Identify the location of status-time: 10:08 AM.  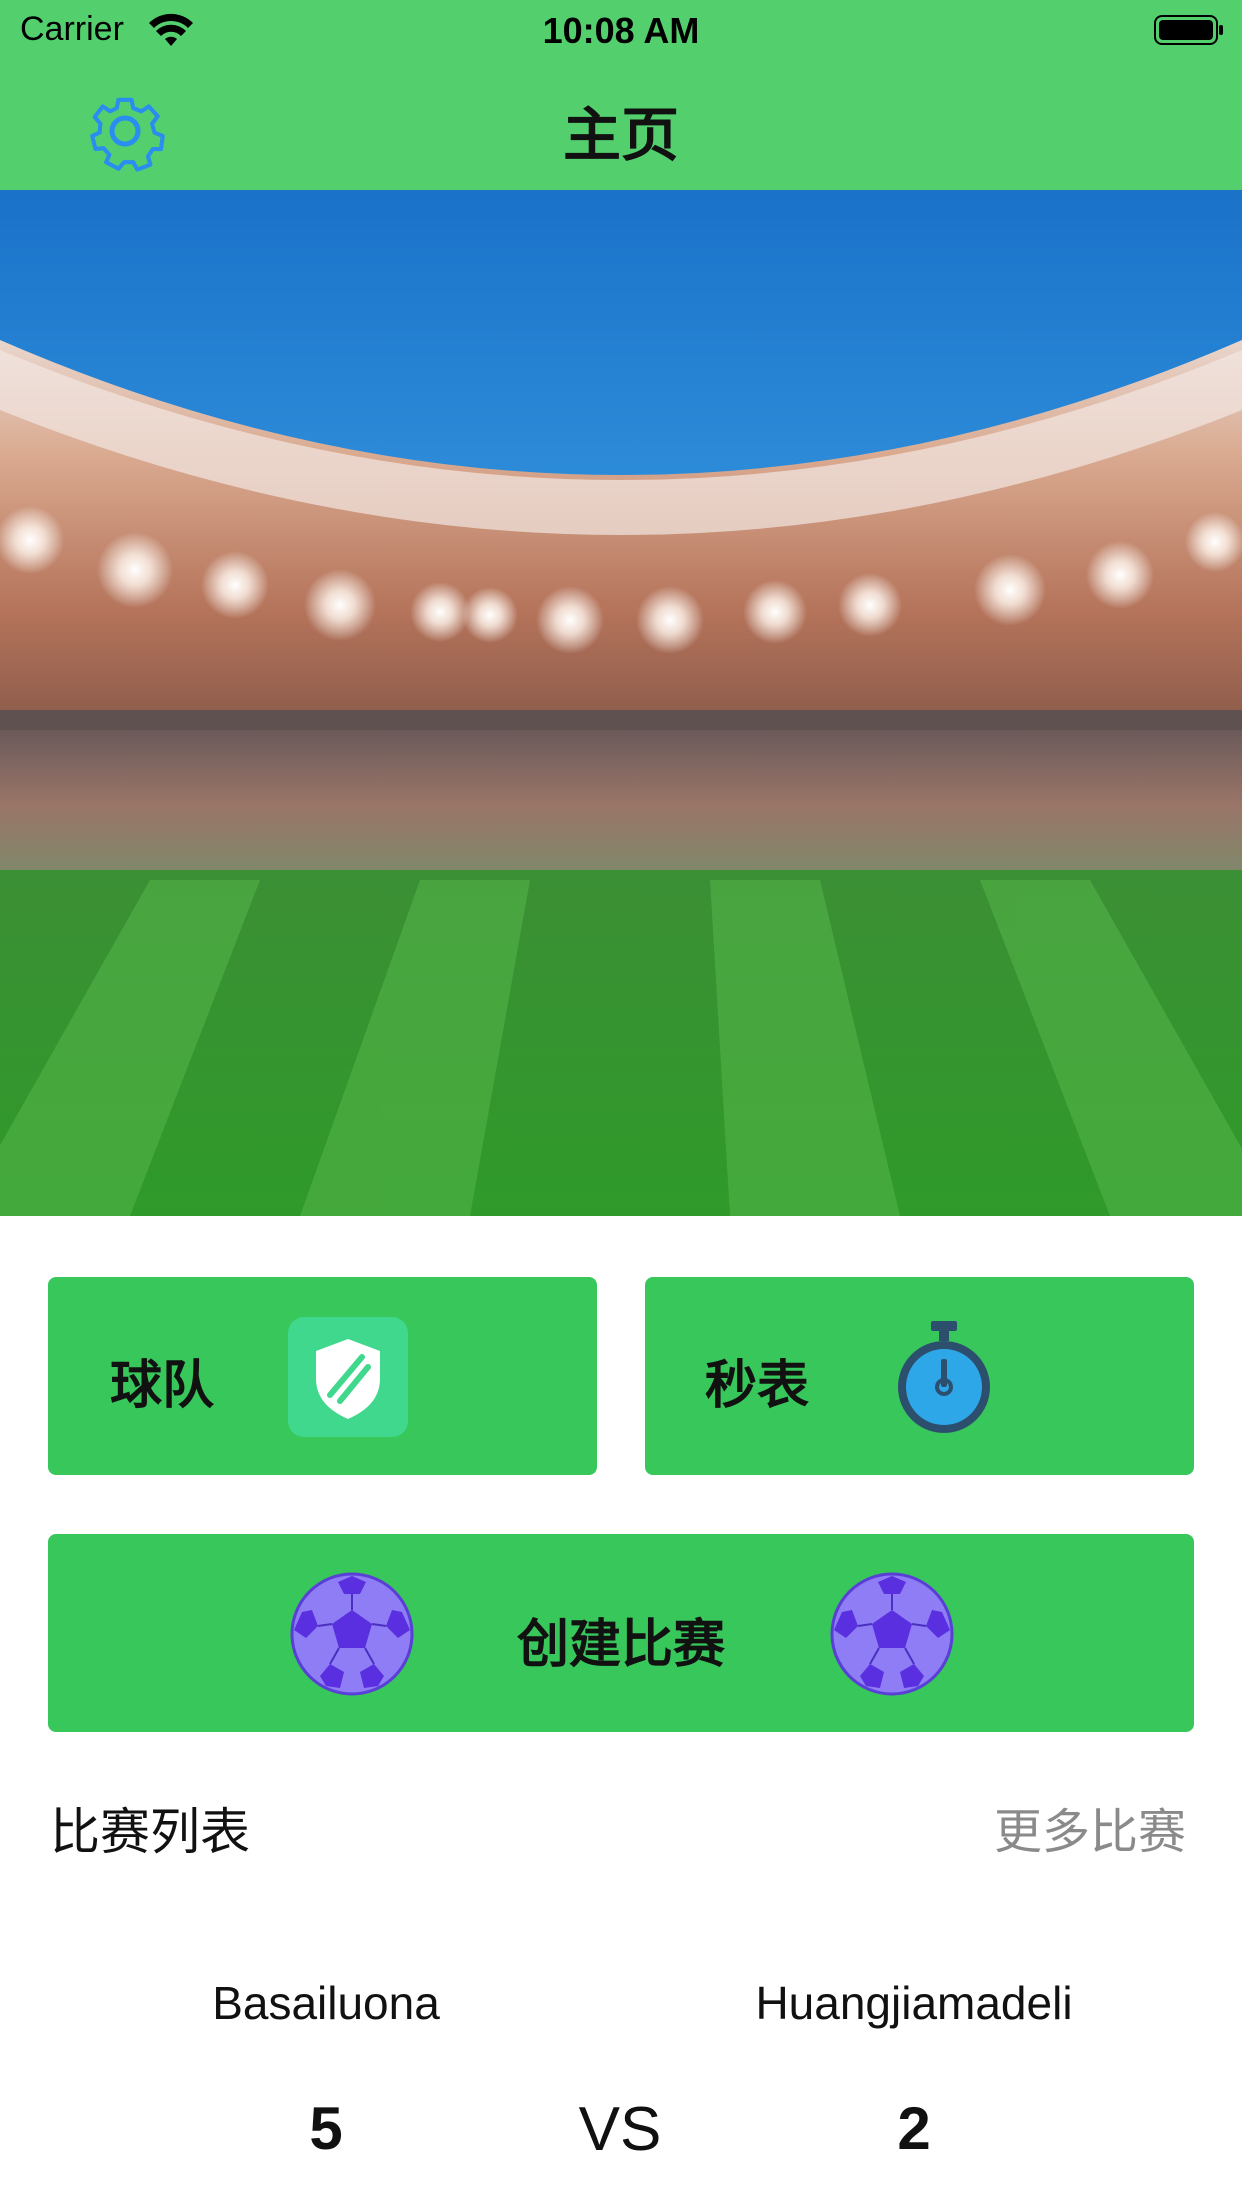
(621, 30).